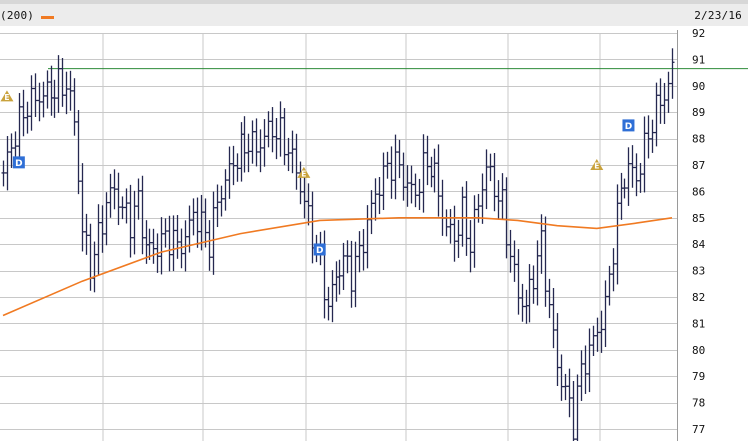  I want to click on y-axis-tick-label: 82, so click(698, 297).